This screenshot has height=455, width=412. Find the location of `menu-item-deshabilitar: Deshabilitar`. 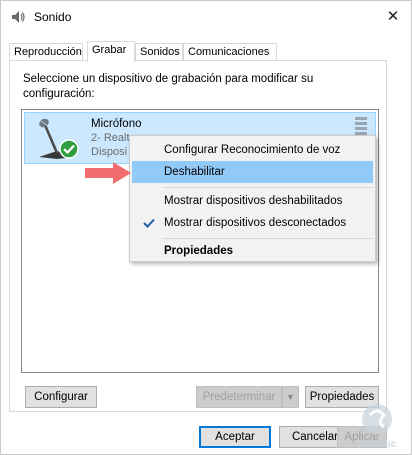

menu-item-deshabilitar: Deshabilitar is located at coordinates (252, 172).